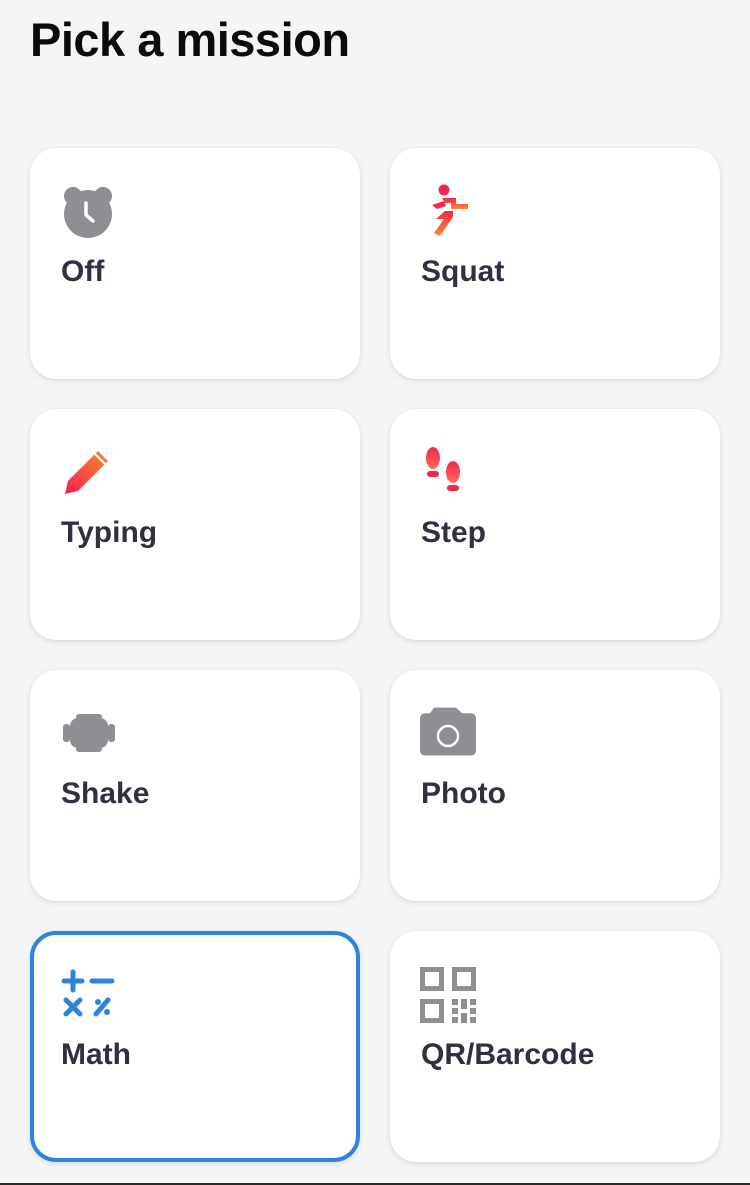 This screenshot has width=750, height=1185. I want to click on mission-card-squat: Squat, so click(555, 263).